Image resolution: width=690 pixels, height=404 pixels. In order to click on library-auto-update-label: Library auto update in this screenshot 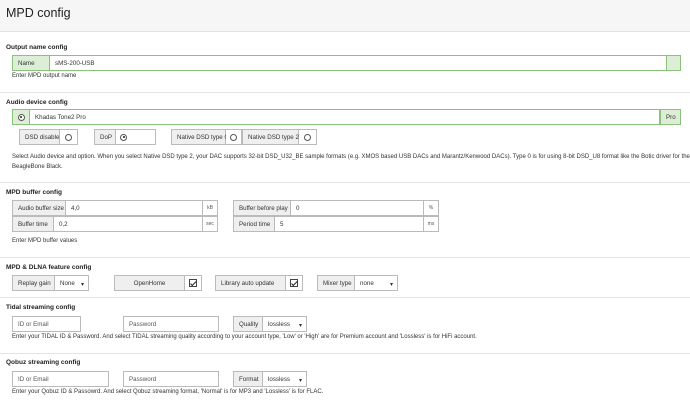, I will do `click(250, 283)`.